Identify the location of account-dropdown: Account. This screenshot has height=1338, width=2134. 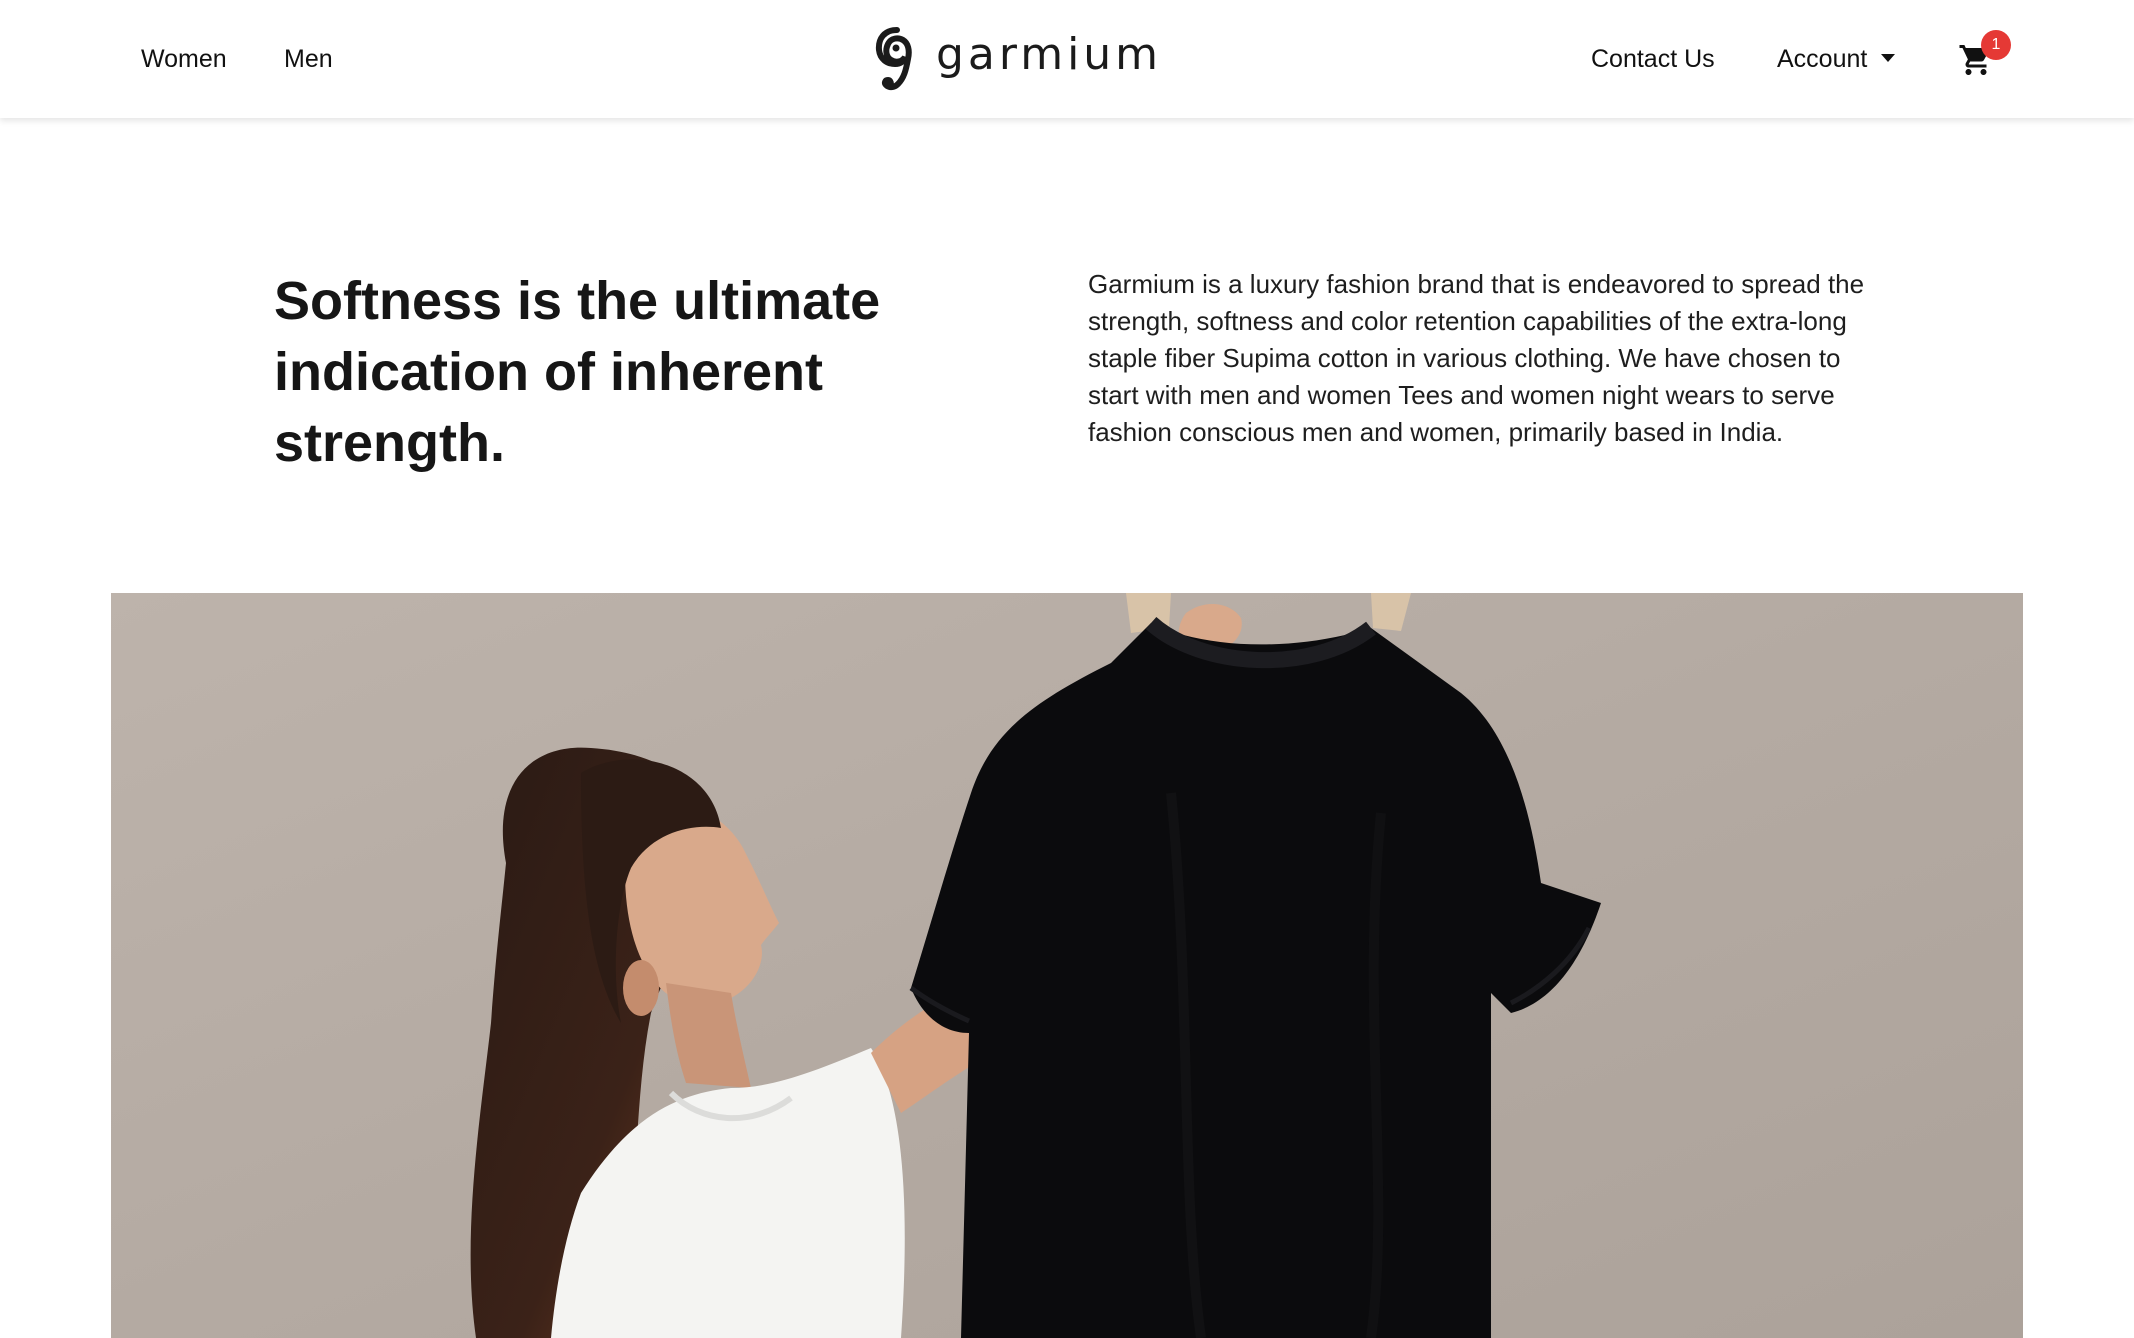
(1836, 59).